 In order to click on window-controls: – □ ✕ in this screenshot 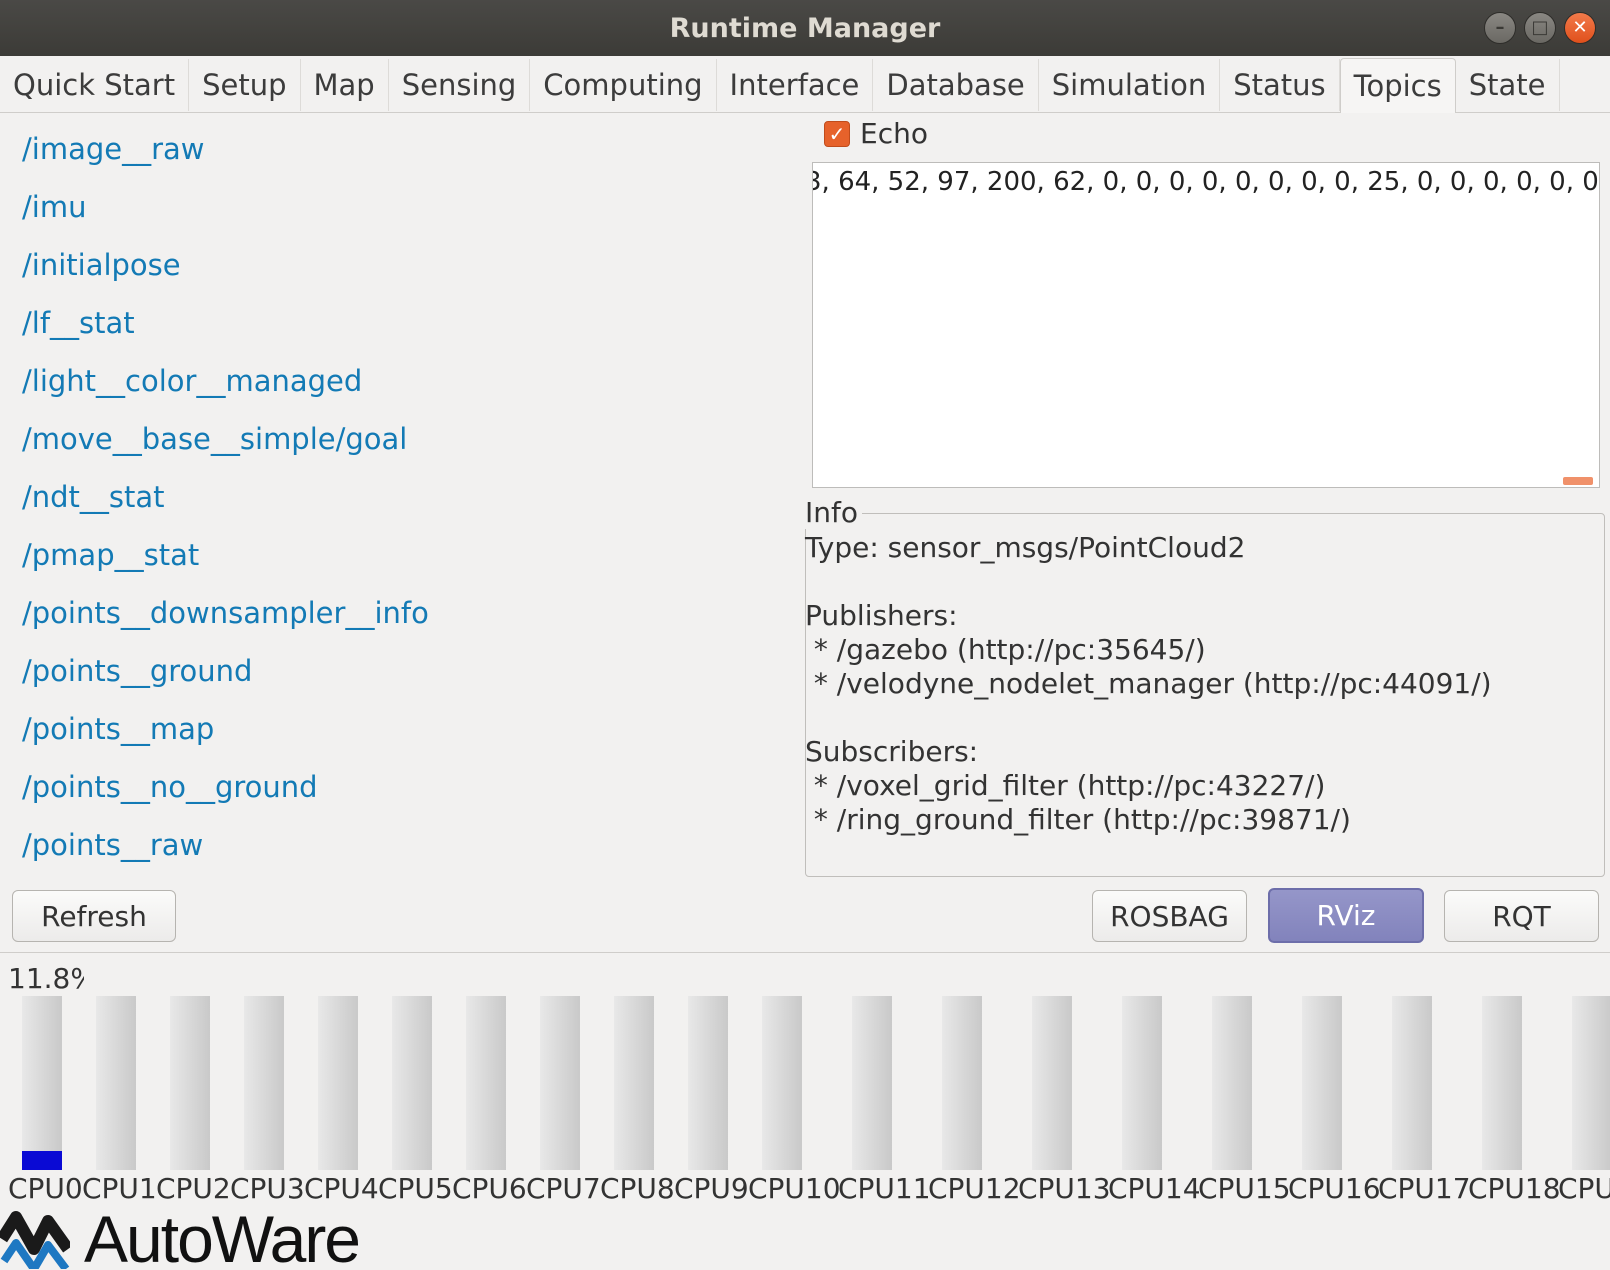, I will do `click(1540, 28)`.